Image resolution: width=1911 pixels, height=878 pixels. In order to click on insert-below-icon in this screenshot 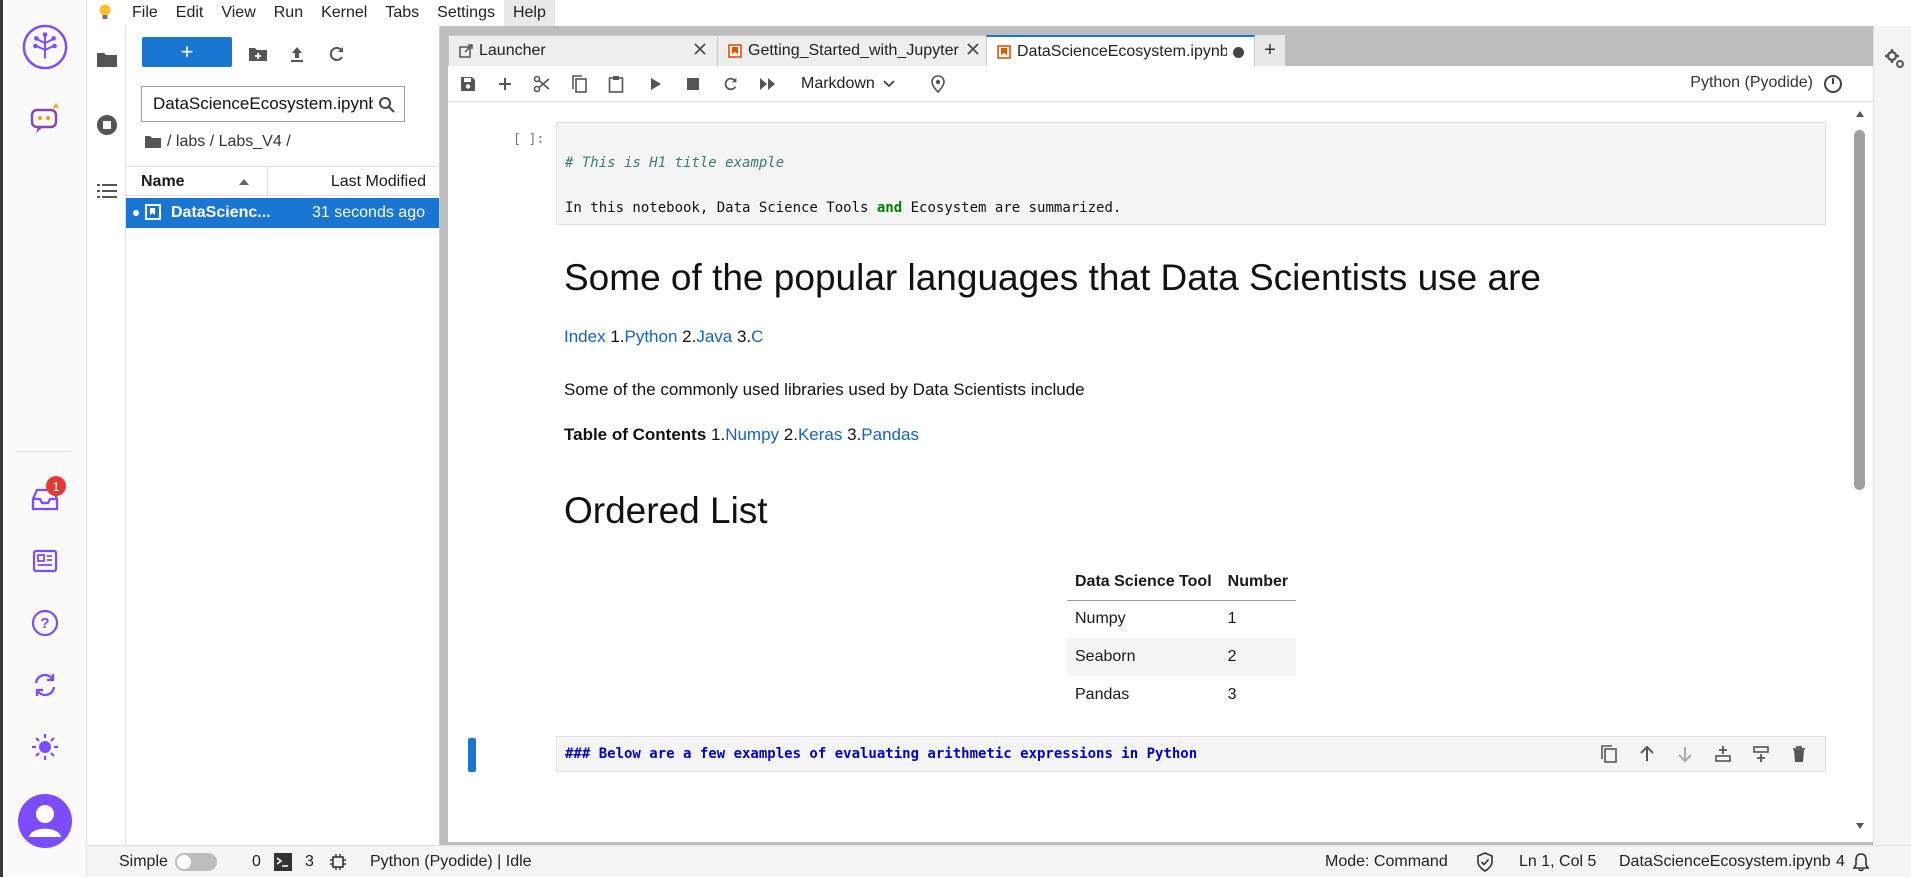, I will do `click(1761, 754)`.